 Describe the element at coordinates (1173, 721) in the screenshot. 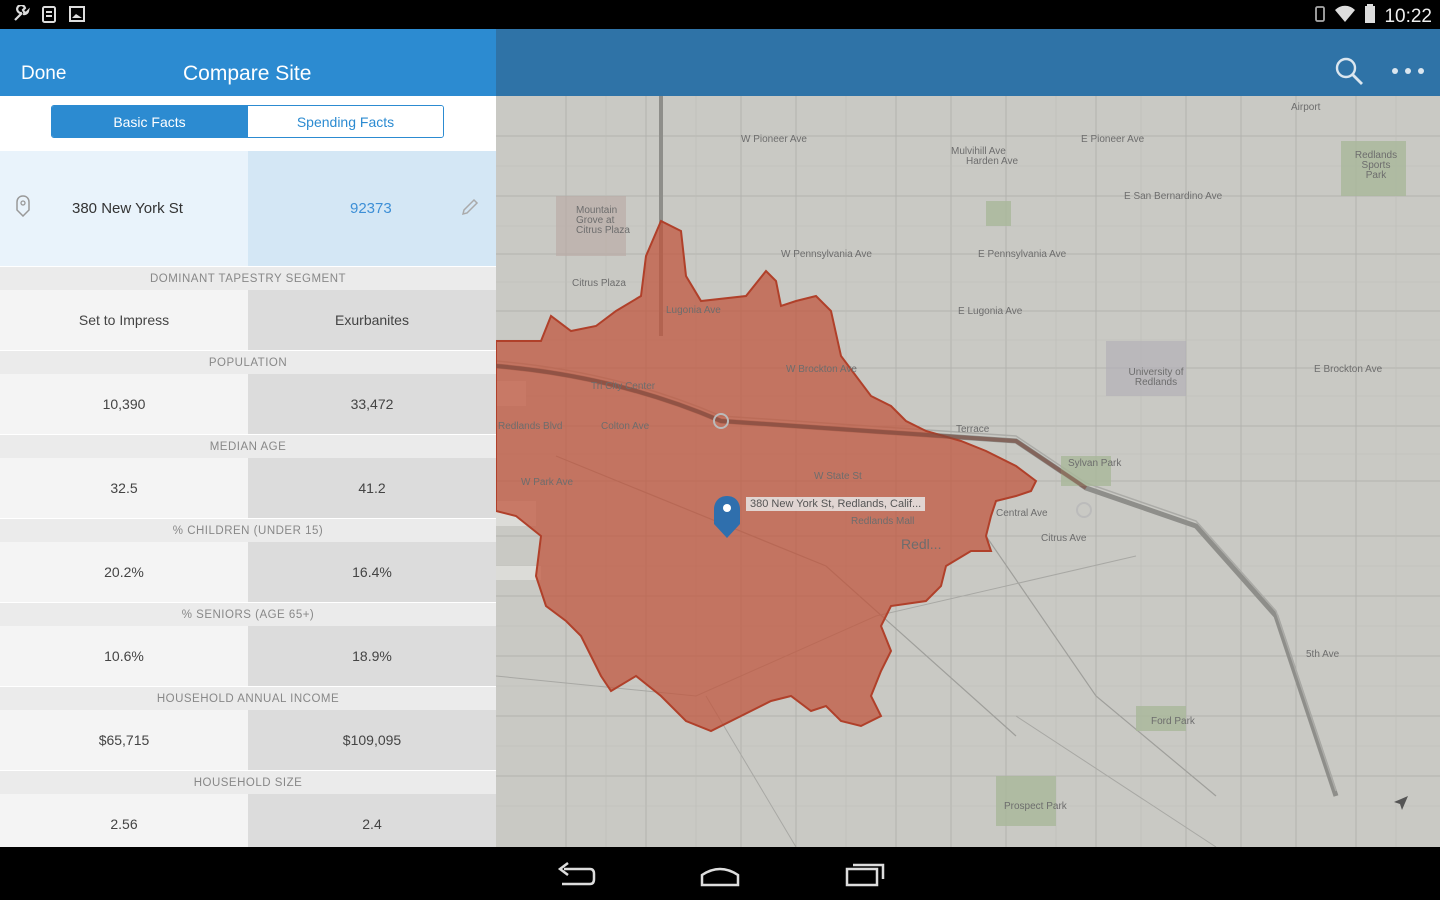

I see `map-label: Ford Park` at that location.